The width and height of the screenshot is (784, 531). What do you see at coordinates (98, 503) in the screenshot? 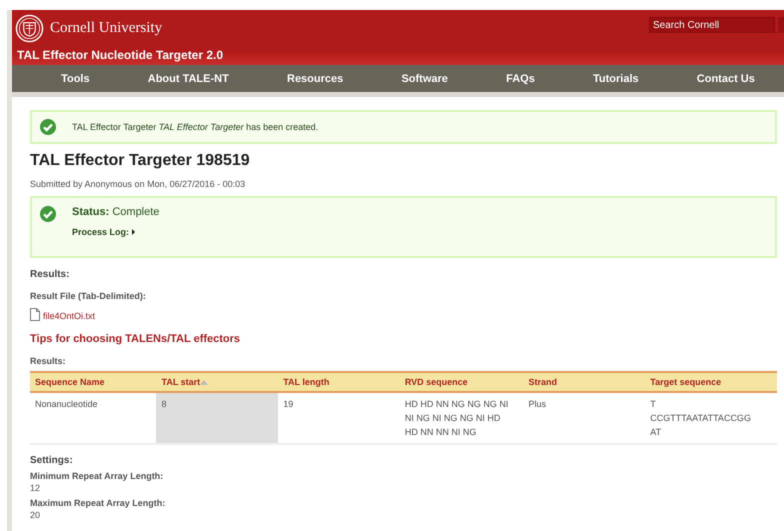
I see `setting-label: Maximum Repeat Array Length:` at bounding box center [98, 503].